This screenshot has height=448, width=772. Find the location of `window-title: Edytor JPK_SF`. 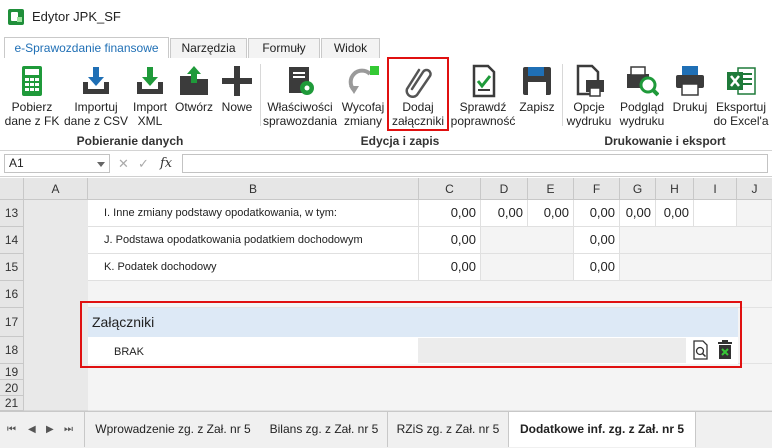

window-title: Edytor JPK_SF is located at coordinates (76, 16).